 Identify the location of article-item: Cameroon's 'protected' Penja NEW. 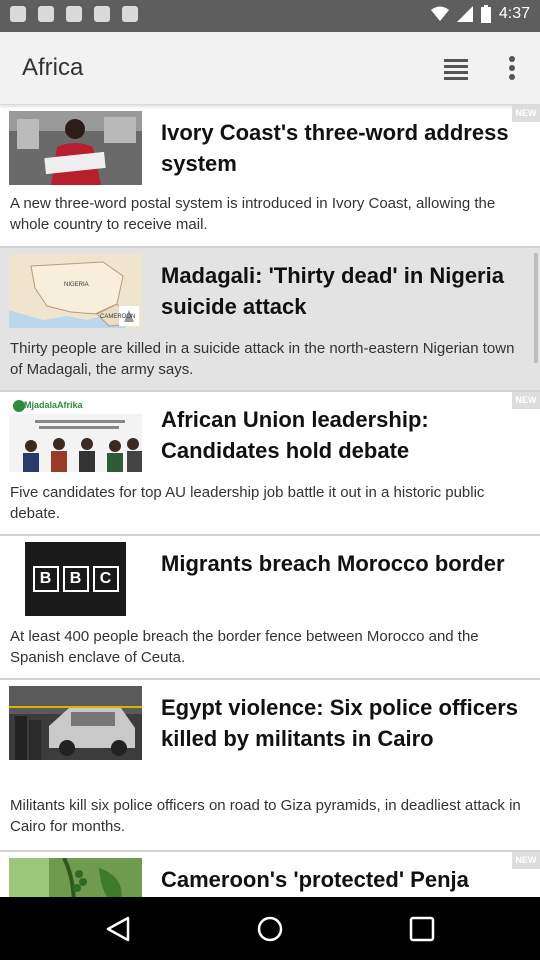
(270, 874).